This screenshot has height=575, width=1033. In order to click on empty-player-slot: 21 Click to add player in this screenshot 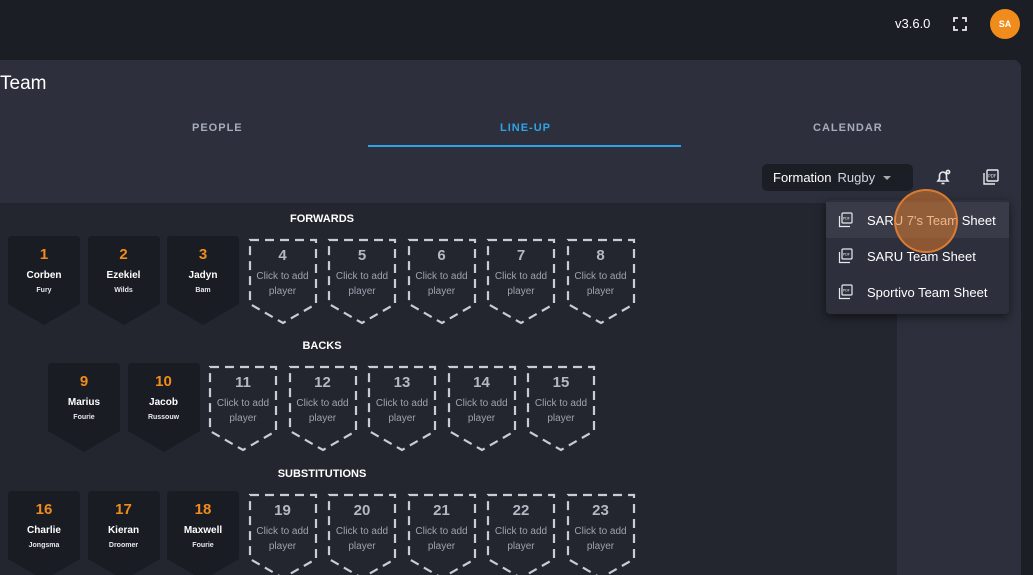, I will do `click(442, 534)`.